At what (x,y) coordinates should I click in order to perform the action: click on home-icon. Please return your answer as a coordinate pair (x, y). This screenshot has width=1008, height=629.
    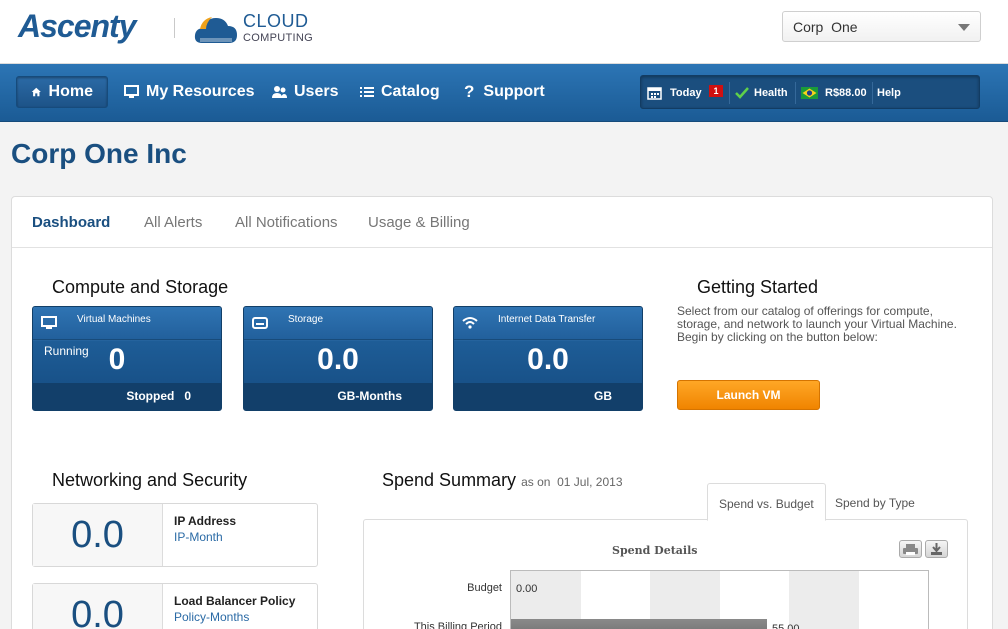
    Looking at the image, I should click on (36, 92).